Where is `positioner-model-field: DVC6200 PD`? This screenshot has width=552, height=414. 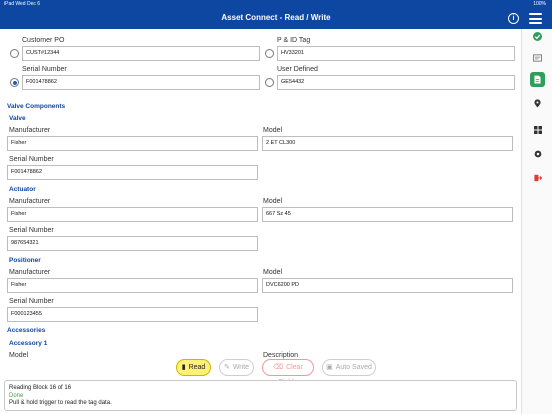 positioner-model-field: DVC6200 PD is located at coordinates (387, 285).